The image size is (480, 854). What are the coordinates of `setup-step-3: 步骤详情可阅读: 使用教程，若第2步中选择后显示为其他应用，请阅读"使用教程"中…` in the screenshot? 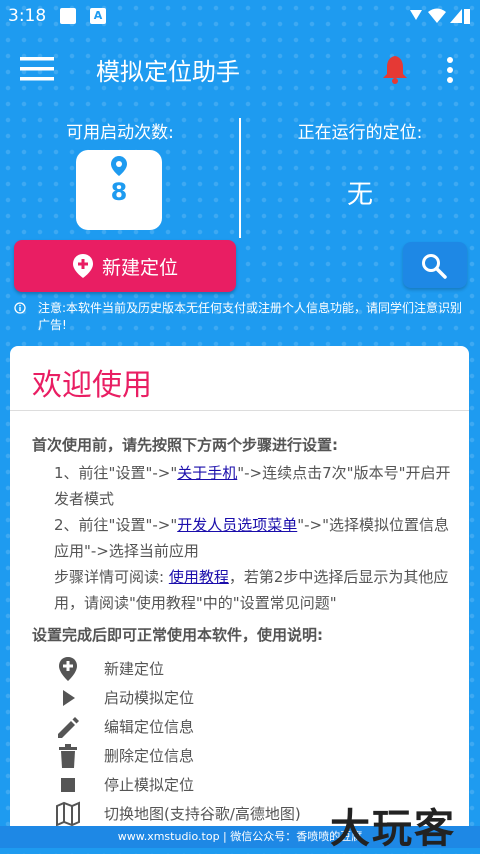 It's located at (254, 590).